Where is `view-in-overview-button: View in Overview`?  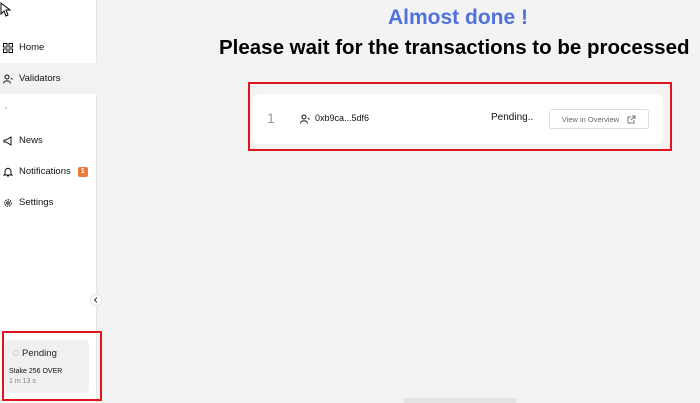
view-in-overview-button: View in Overview is located at coordinates (599, 119).